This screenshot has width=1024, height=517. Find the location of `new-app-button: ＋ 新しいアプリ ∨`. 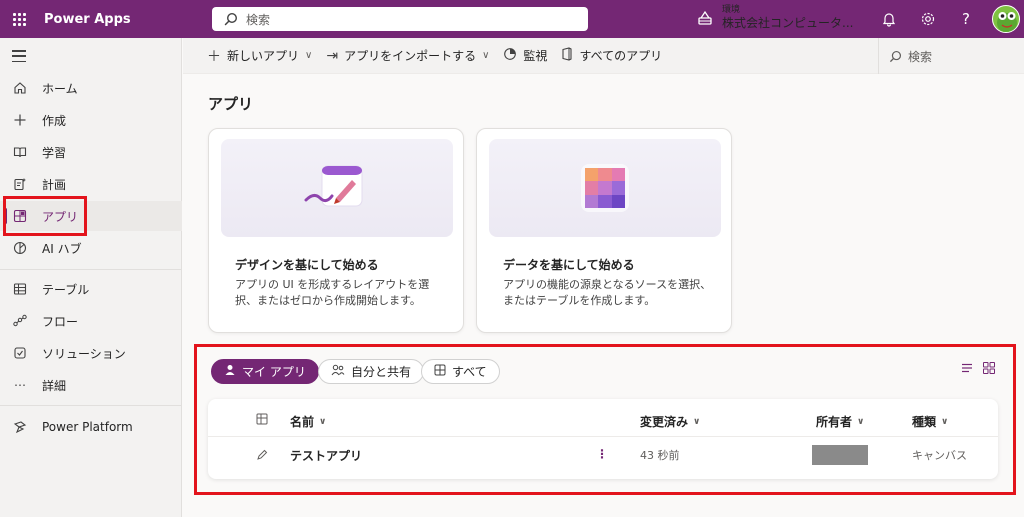

new-app-button: ＋ 新しいアプリ ∨ is located at coordinates (259, 56).